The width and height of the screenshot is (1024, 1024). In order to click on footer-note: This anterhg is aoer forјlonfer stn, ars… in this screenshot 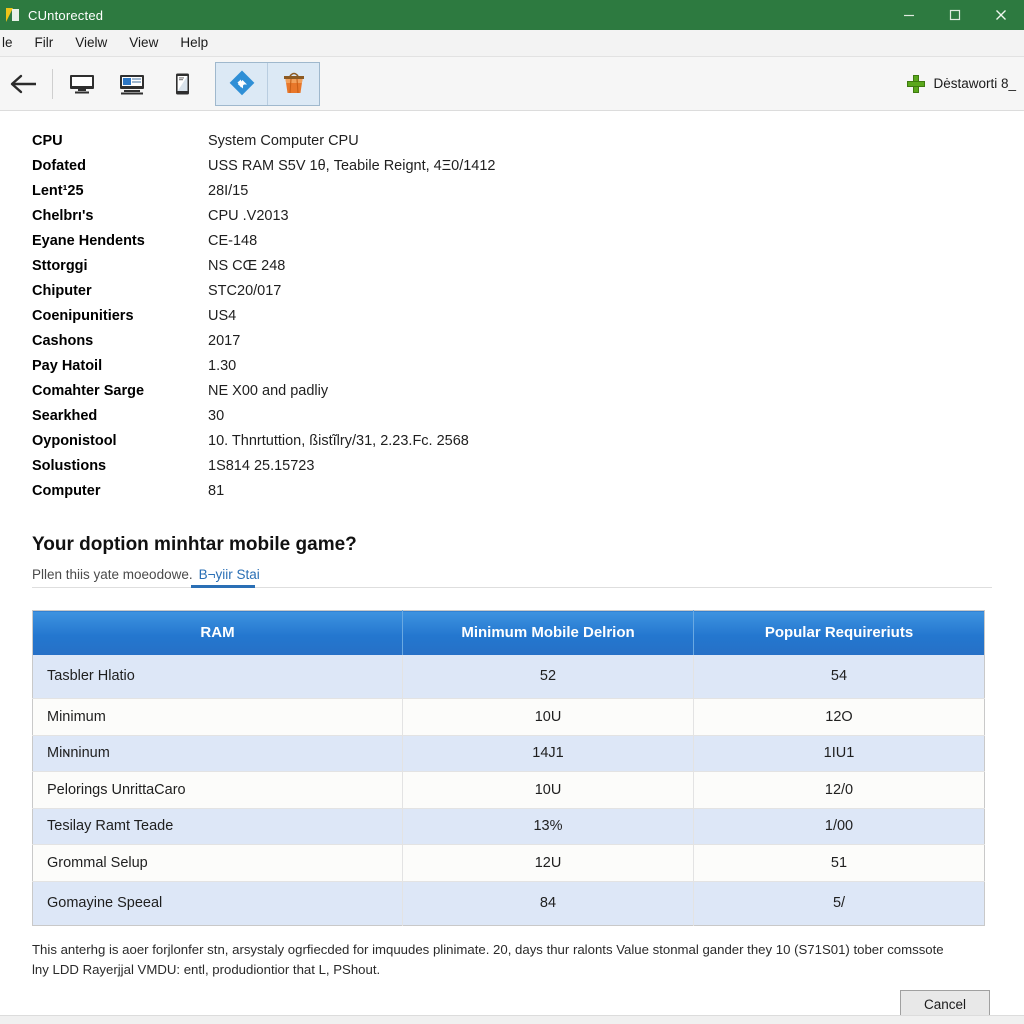, I will do `click(488, 959)`.